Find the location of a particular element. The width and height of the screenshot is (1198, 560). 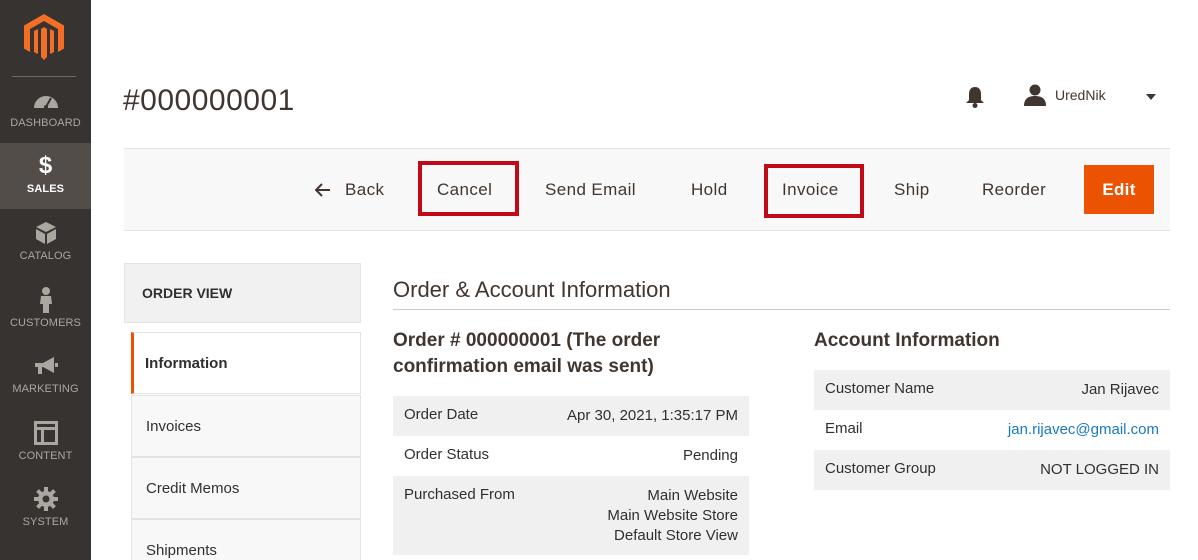

back-button-label: Back is located at coordinates (365, 189).